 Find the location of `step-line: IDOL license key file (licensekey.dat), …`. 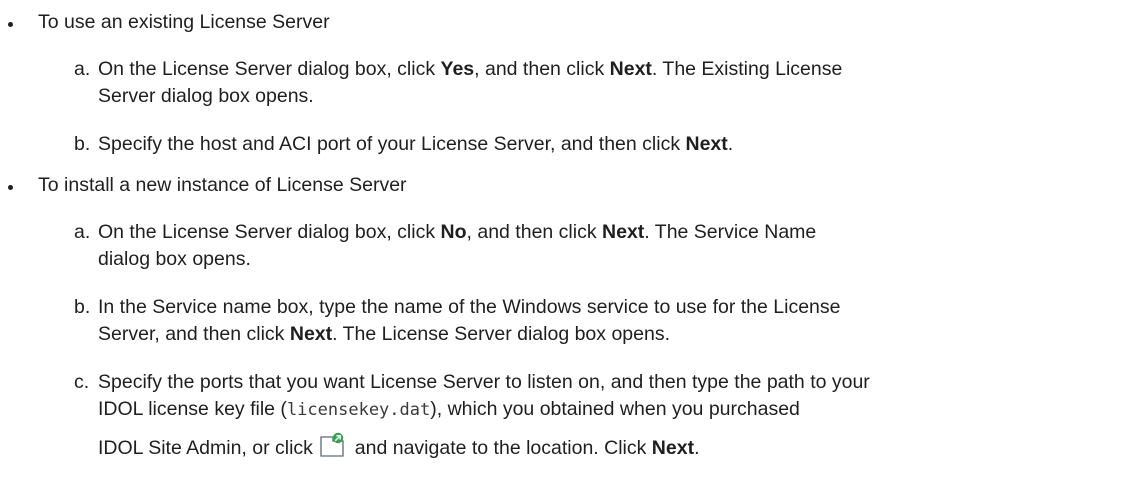

step-line: IDOL license key file (licensekey.dat), … is located at coordinates (449, 409).